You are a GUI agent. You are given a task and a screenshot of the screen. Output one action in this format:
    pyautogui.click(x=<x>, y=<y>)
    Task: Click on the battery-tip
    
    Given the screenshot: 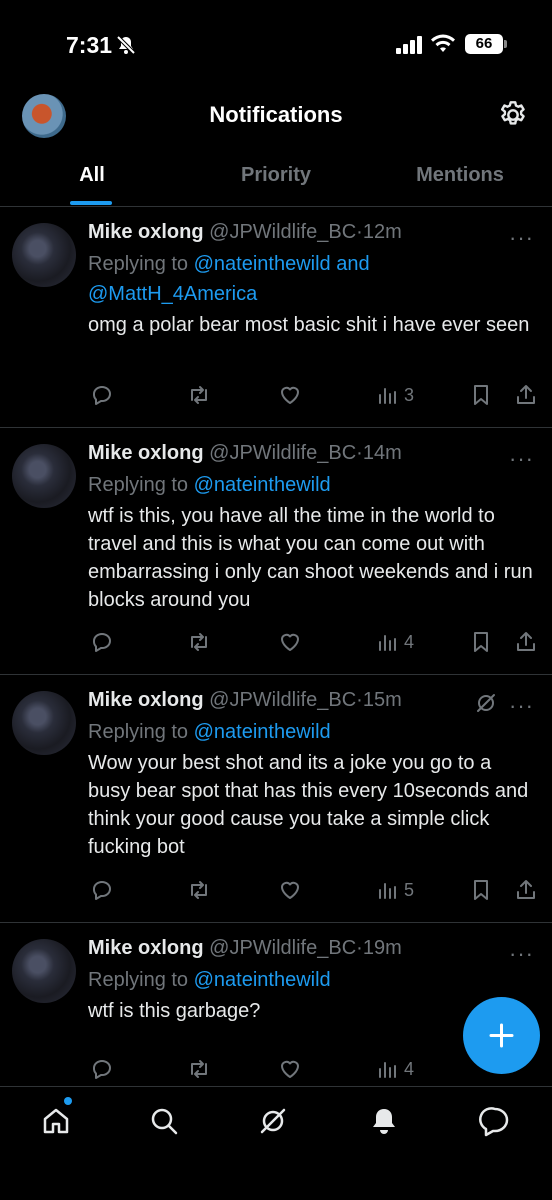 What is the action you would take?
    pyautogui.click(x=505, y=44)
    